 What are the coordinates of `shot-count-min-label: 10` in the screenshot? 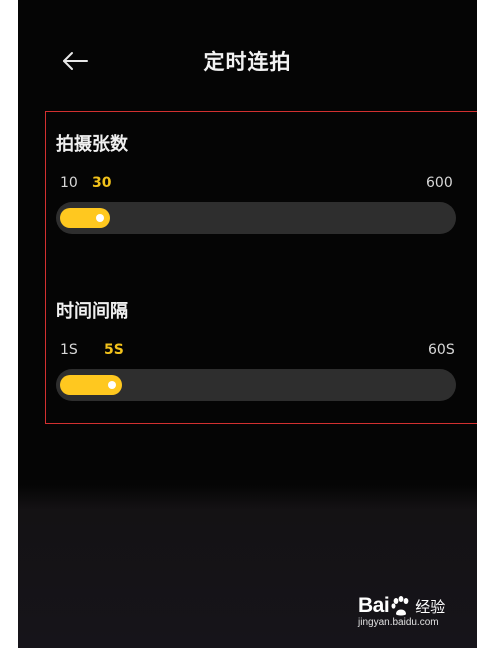 It's located at (69, 183).